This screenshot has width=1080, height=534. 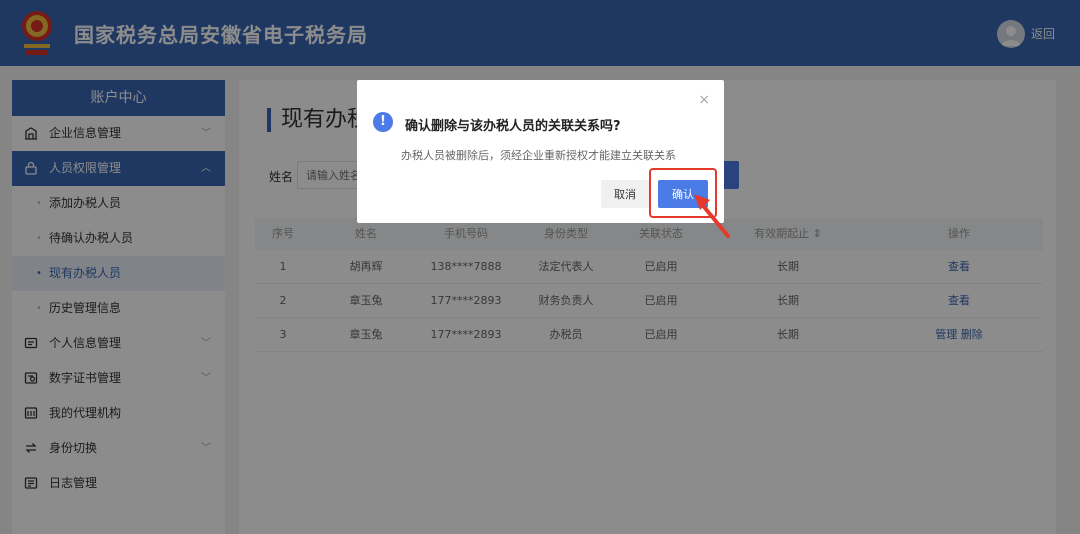 I want to click on pointer-arrow-icon, so click(x=712, y=216).